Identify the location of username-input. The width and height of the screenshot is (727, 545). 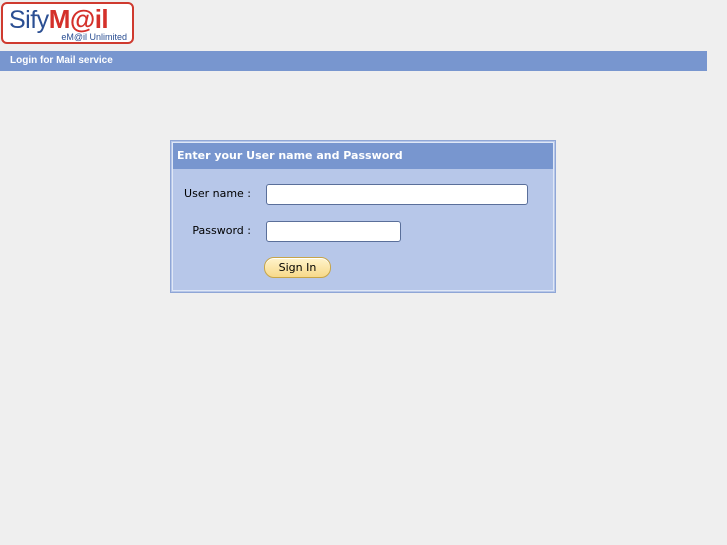
(397, 194).